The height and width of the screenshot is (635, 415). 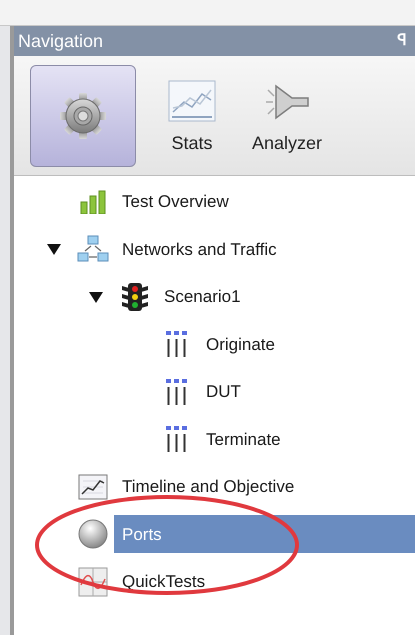 I want to click on tree-item: QuickTests, so click(x=160, y=581).